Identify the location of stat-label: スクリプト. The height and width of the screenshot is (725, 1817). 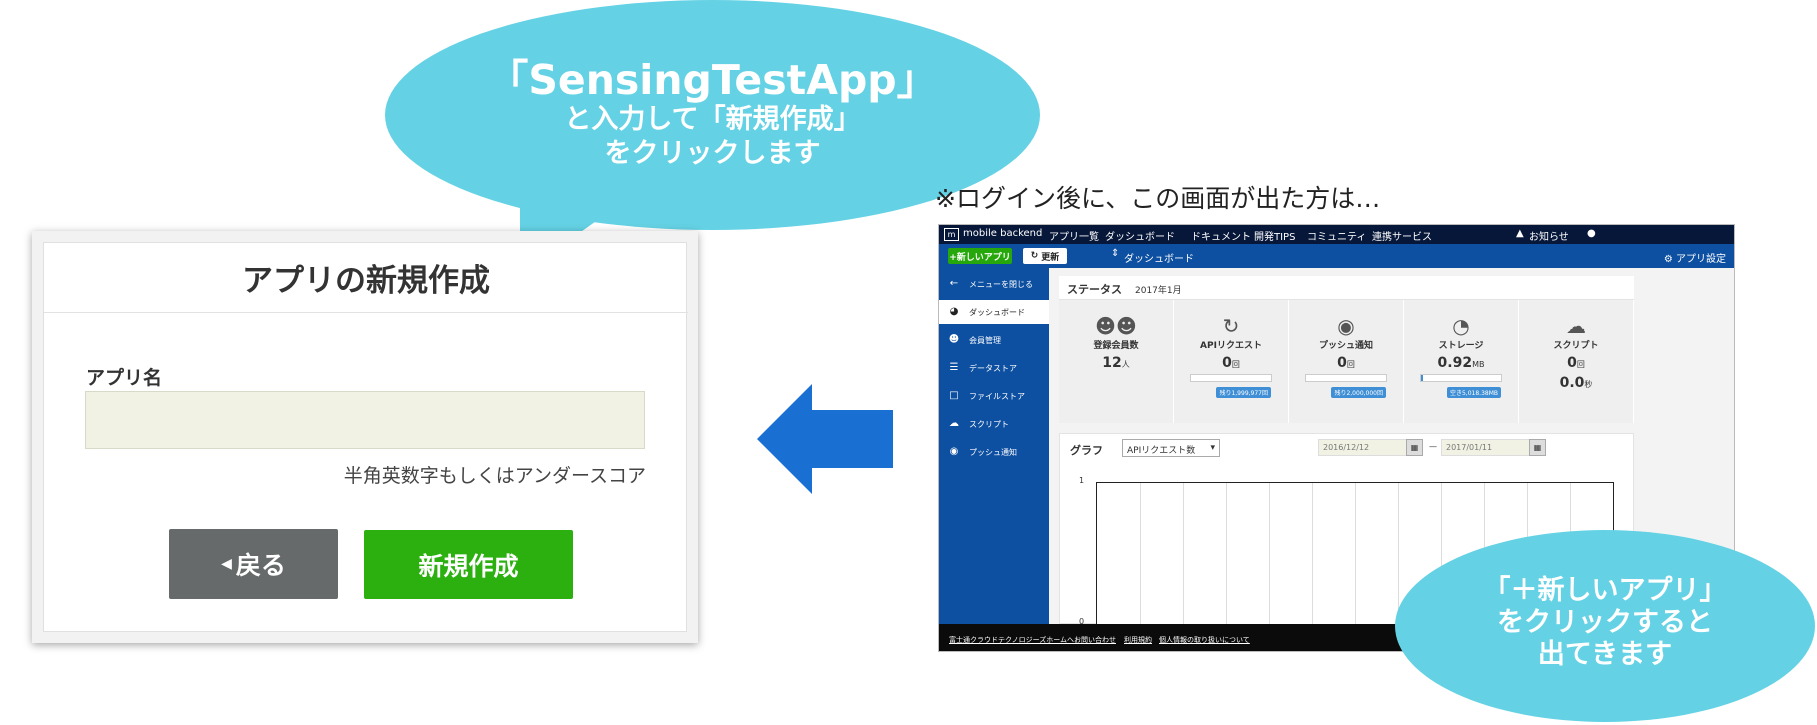
(1576, 346).